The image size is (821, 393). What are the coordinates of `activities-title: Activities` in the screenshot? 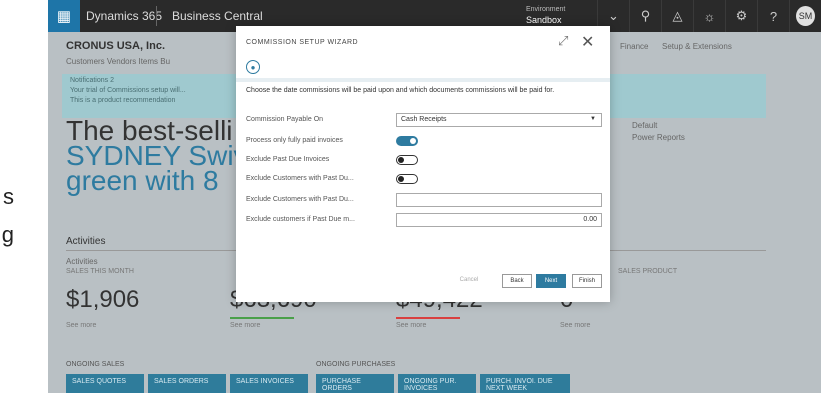 It's located at (86, 241).